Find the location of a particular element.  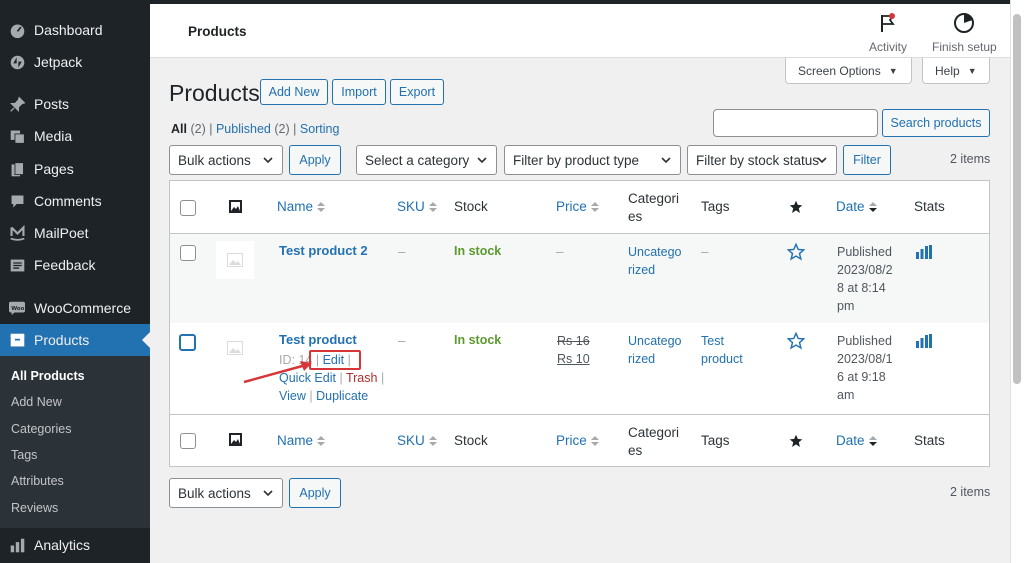

product-type-select: Filter by product type is located at coordinates (592, 160).